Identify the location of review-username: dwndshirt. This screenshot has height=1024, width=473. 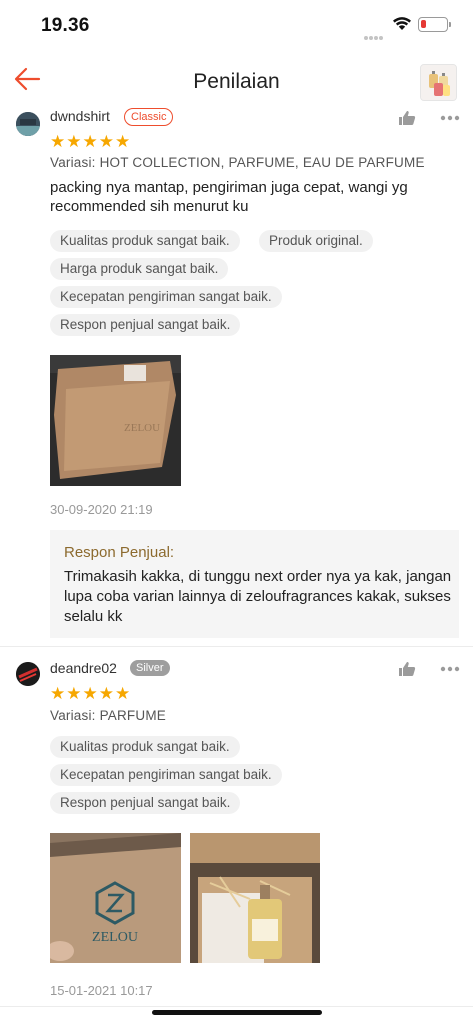
(80, 116).